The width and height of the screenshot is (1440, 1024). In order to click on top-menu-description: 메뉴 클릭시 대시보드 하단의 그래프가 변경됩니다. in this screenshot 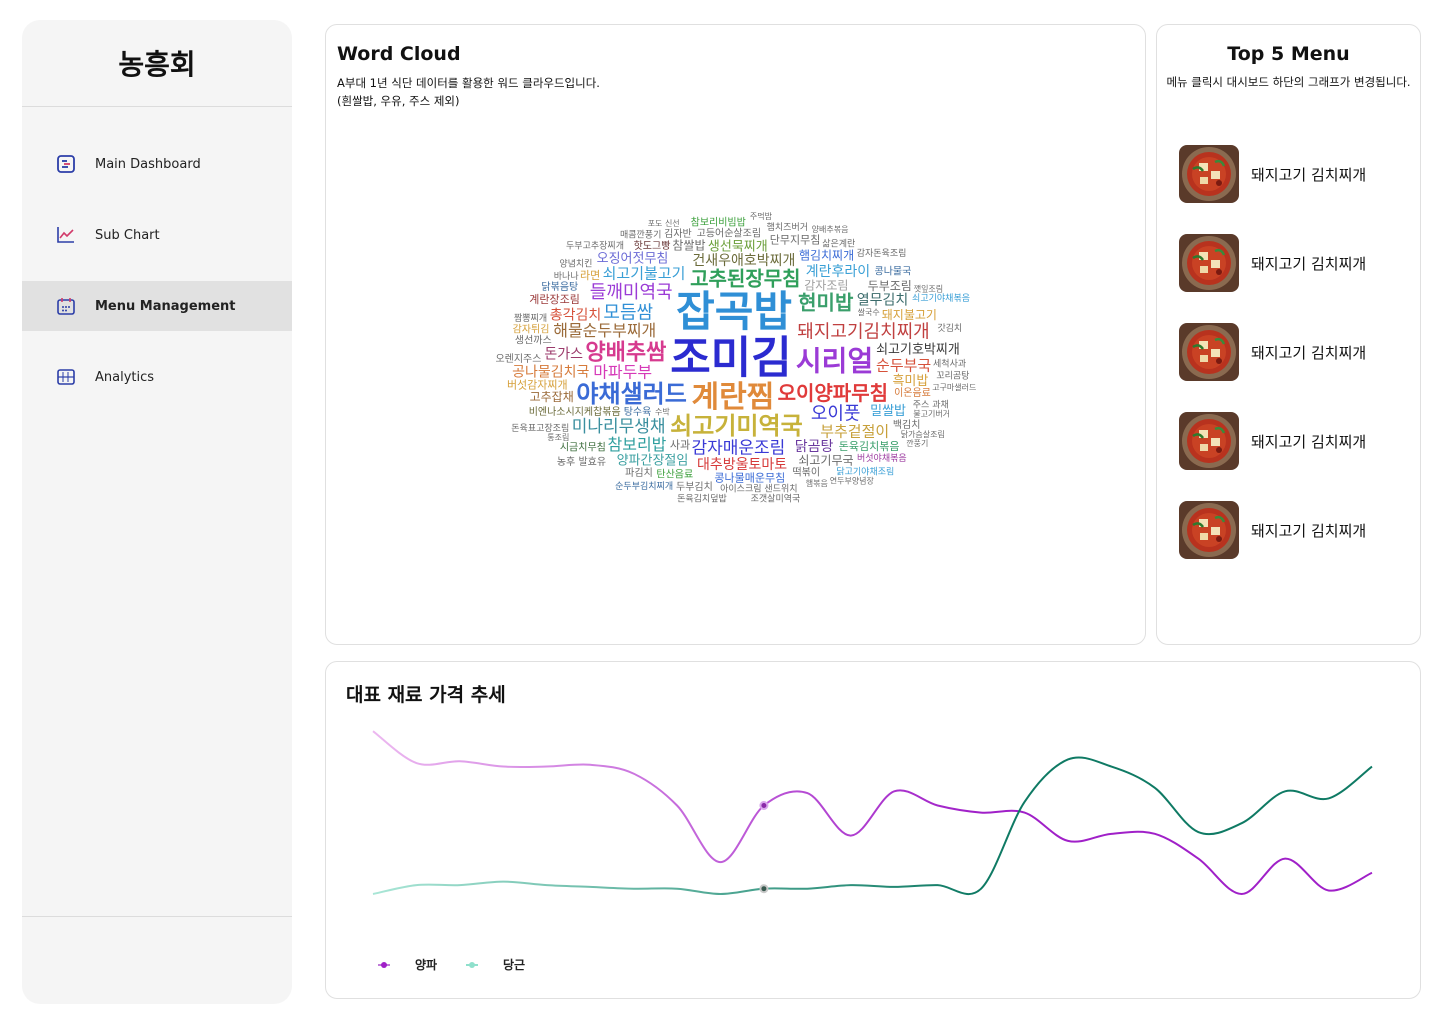, I will do `click(1288, 82)`.